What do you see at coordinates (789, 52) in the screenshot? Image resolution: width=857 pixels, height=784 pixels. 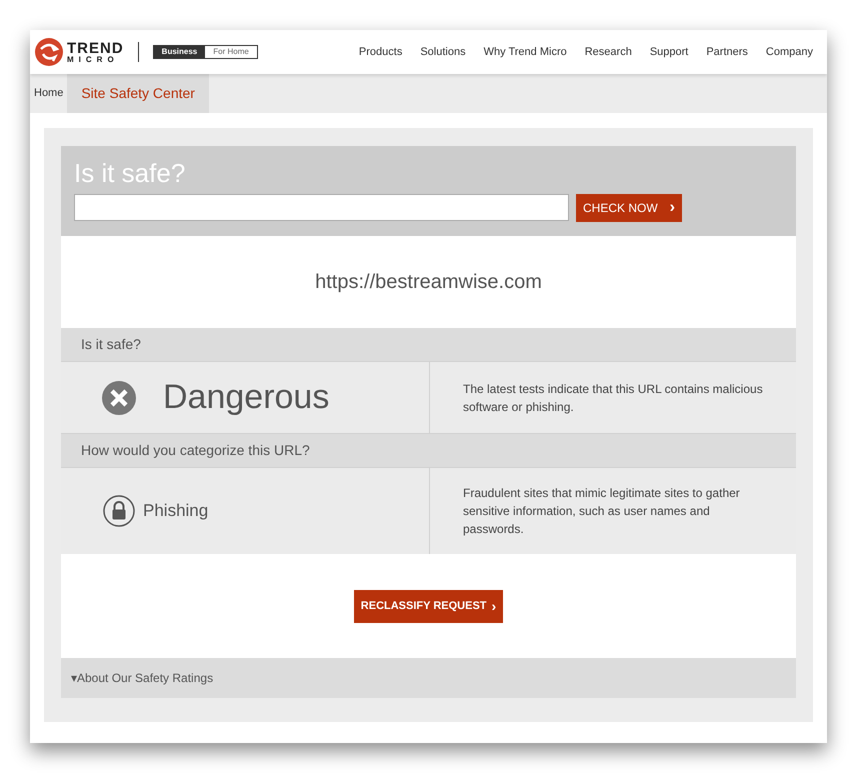 I see `nav-link: Company` at bounding box center [789, 52].